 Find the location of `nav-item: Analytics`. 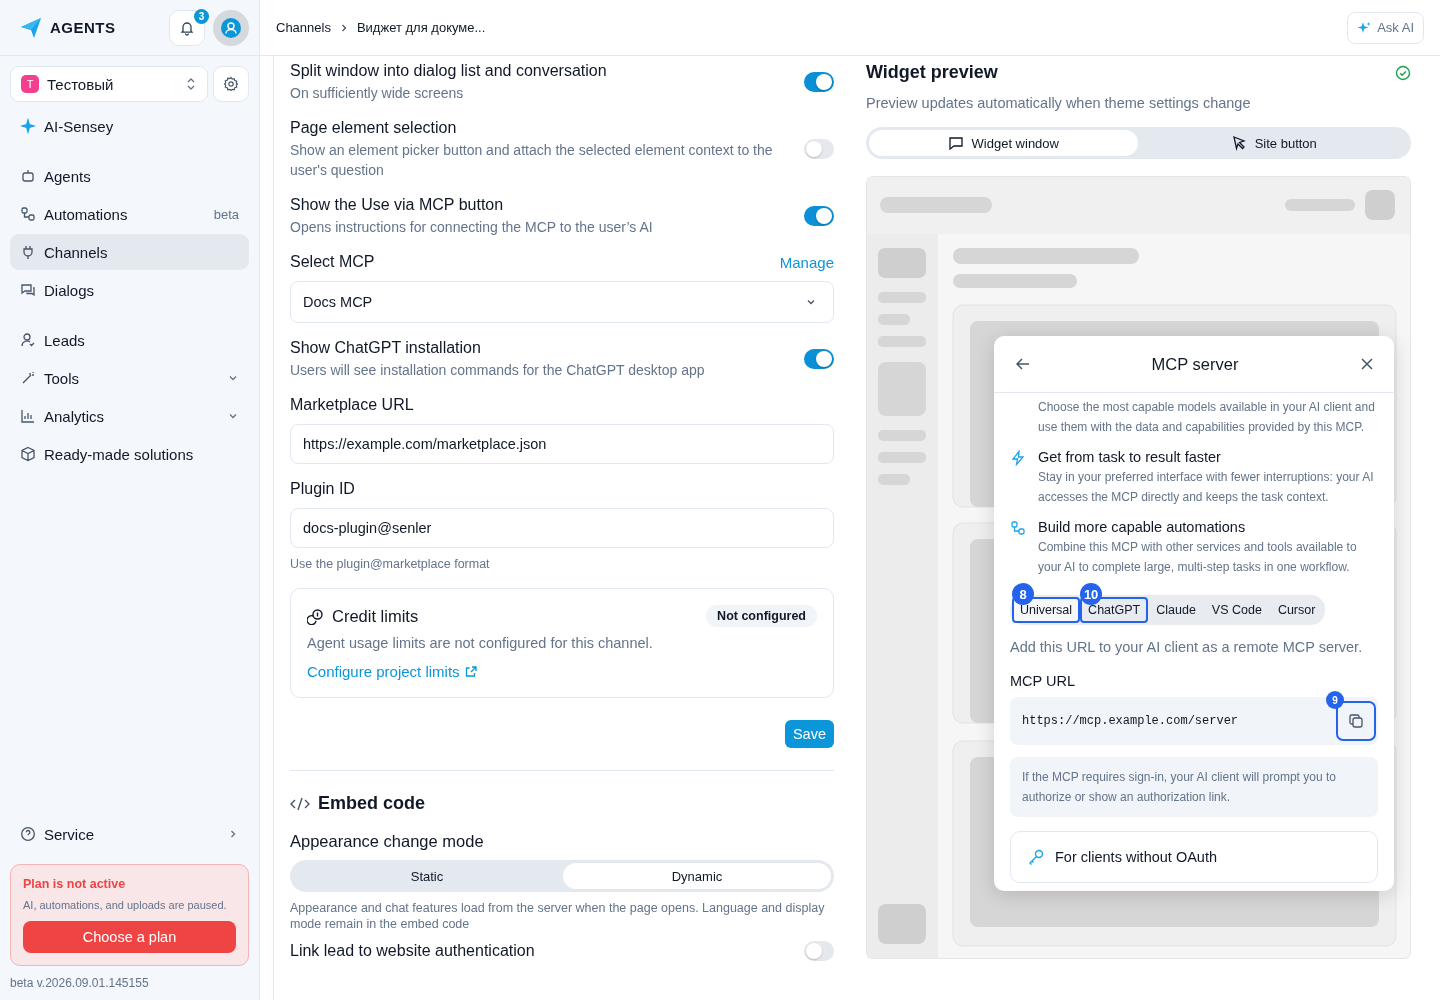

nav-item: Analytics is located at coordinates (129, 416).